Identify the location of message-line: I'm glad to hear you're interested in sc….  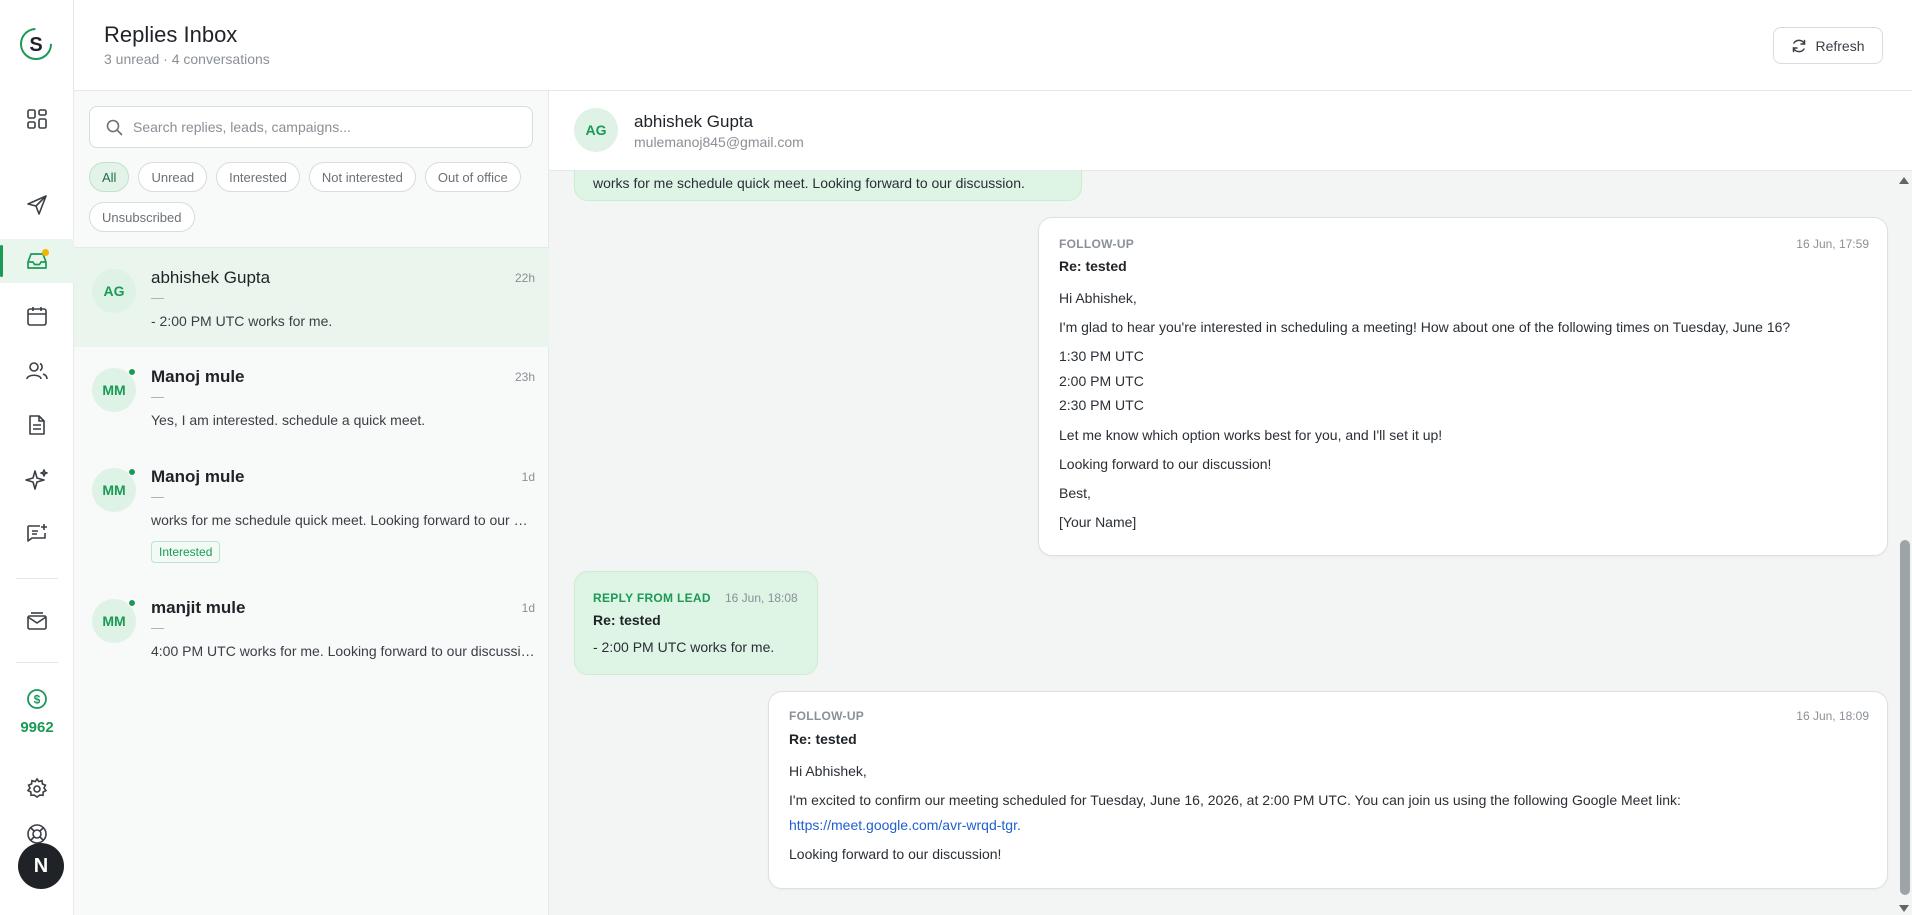
(1425, 327).